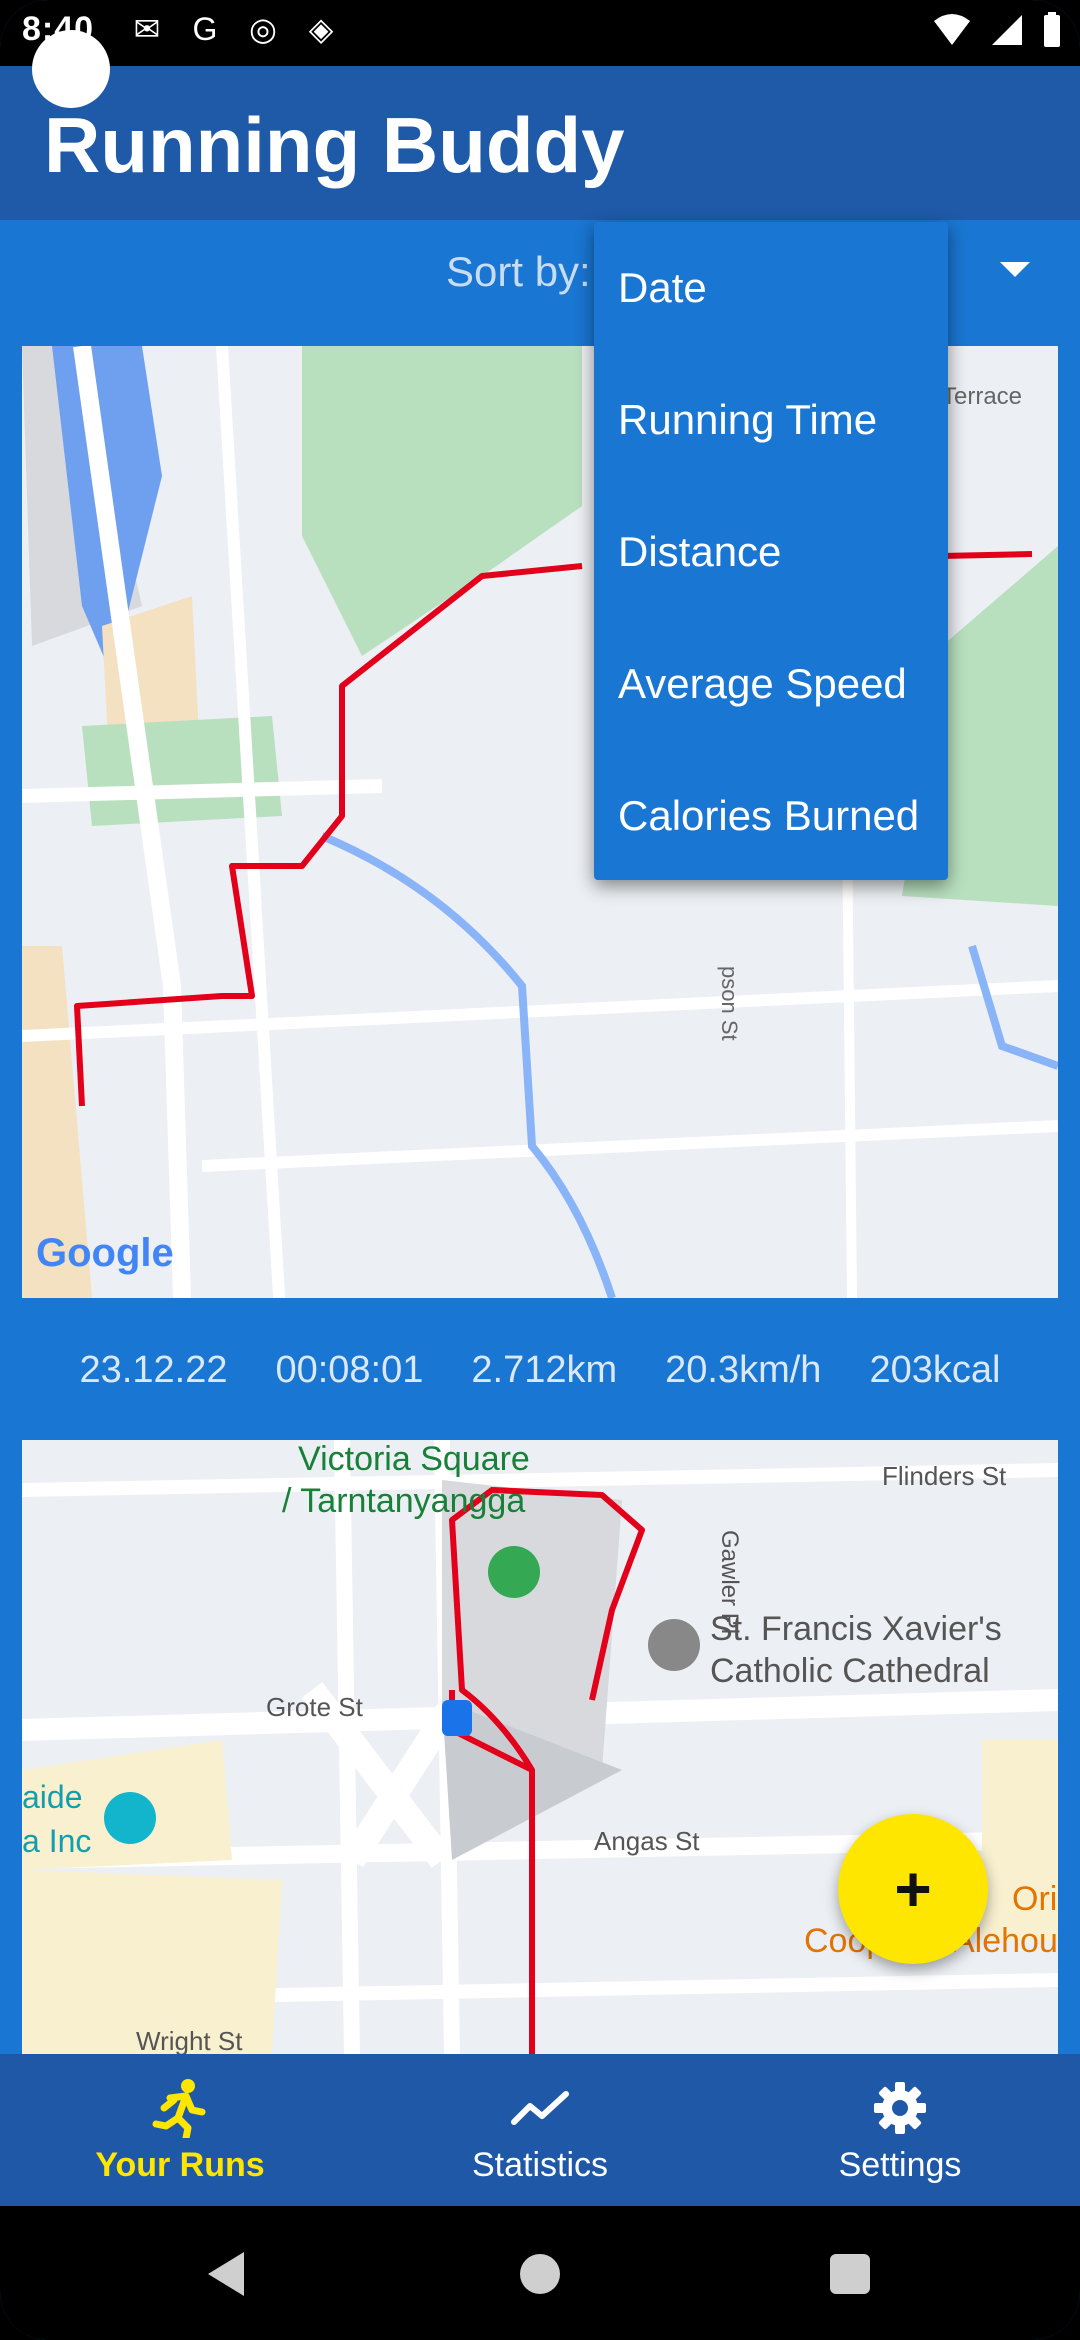  I want to click on home-icon, so click(540, 2274).